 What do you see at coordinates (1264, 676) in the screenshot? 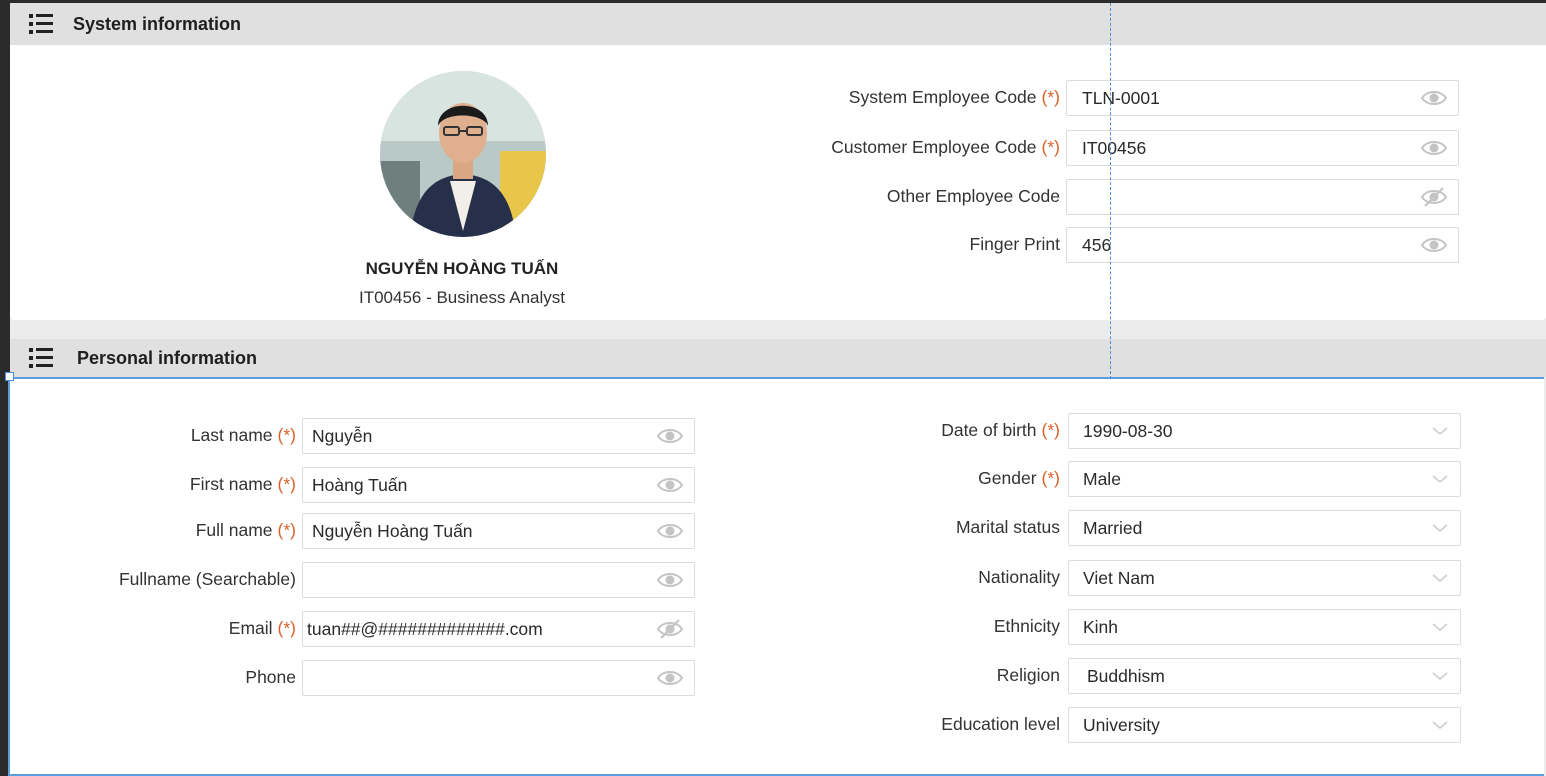
I see `religion-select: Buddhism` at bounding box center [1264, 676].